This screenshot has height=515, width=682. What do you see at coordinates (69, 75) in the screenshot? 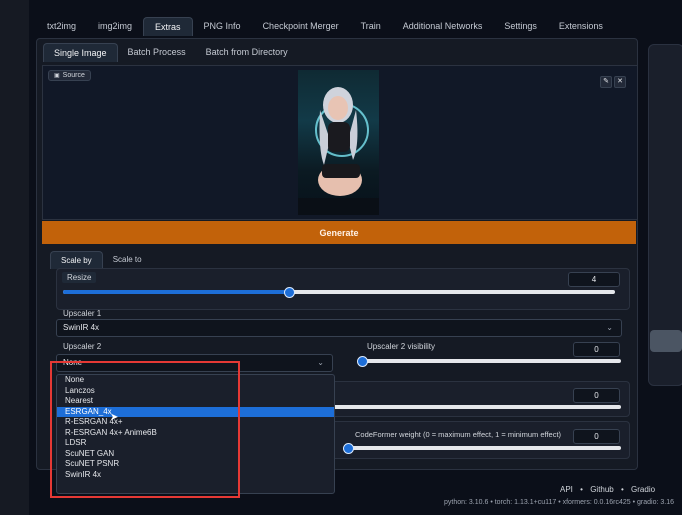
I see `source-label: ▣ Source` at bounding box center [69, 75].